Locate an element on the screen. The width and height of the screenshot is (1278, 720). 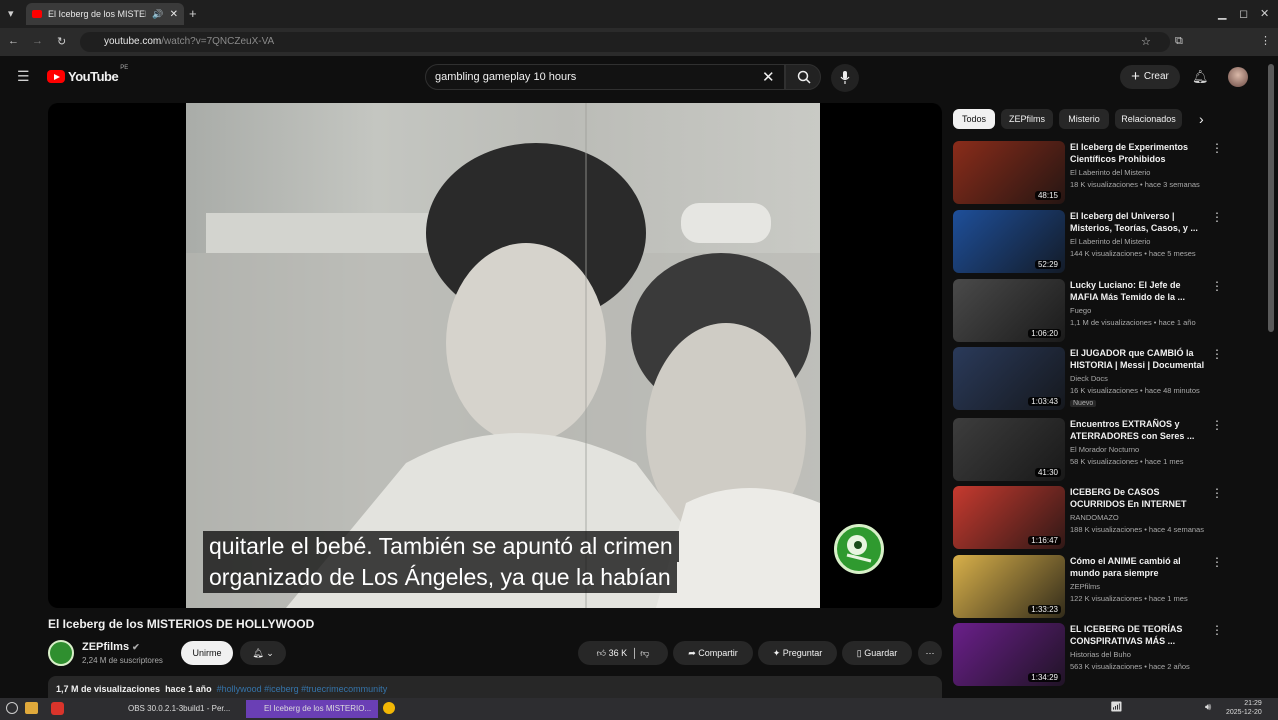
files-icon is located at coordinates (31, 708).